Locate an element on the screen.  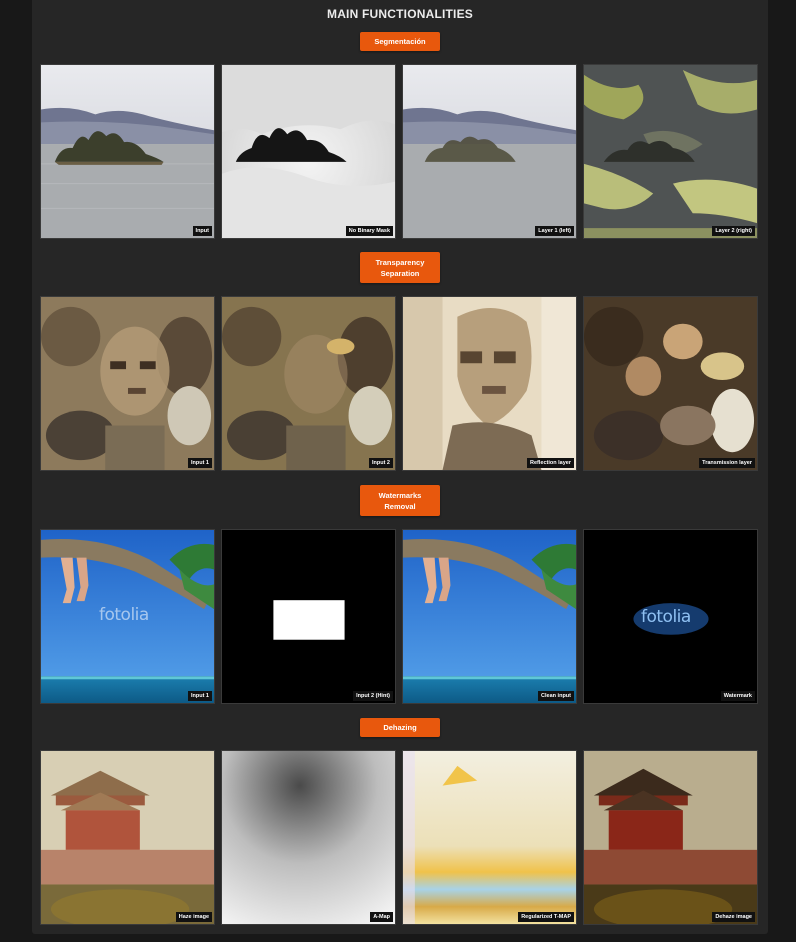
seg-layer2-image: Layer 2 (right) is located at coordinates (670, 151).